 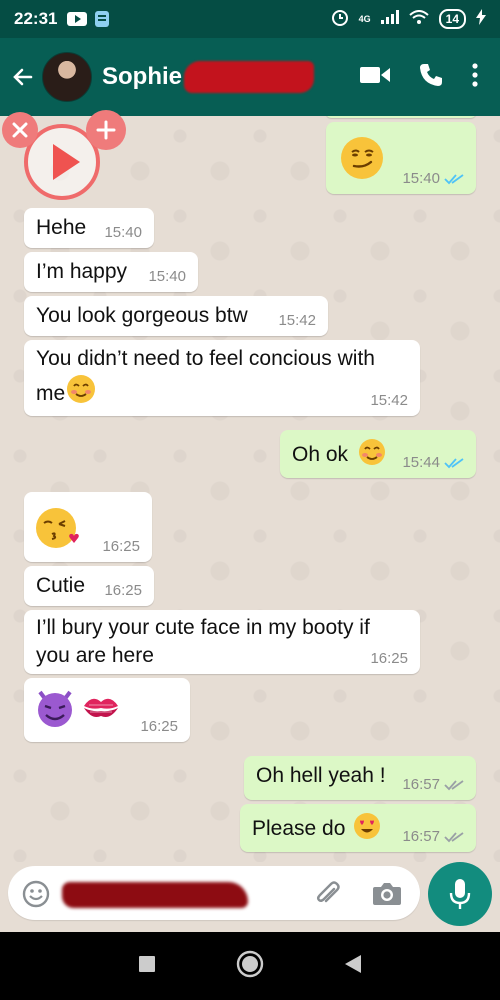 What do you see at coordinates (203, 627) in the screenshot?
I see `message-text-line: I’ll bury your cute face in my booty if` at bounding box center [203, 627].